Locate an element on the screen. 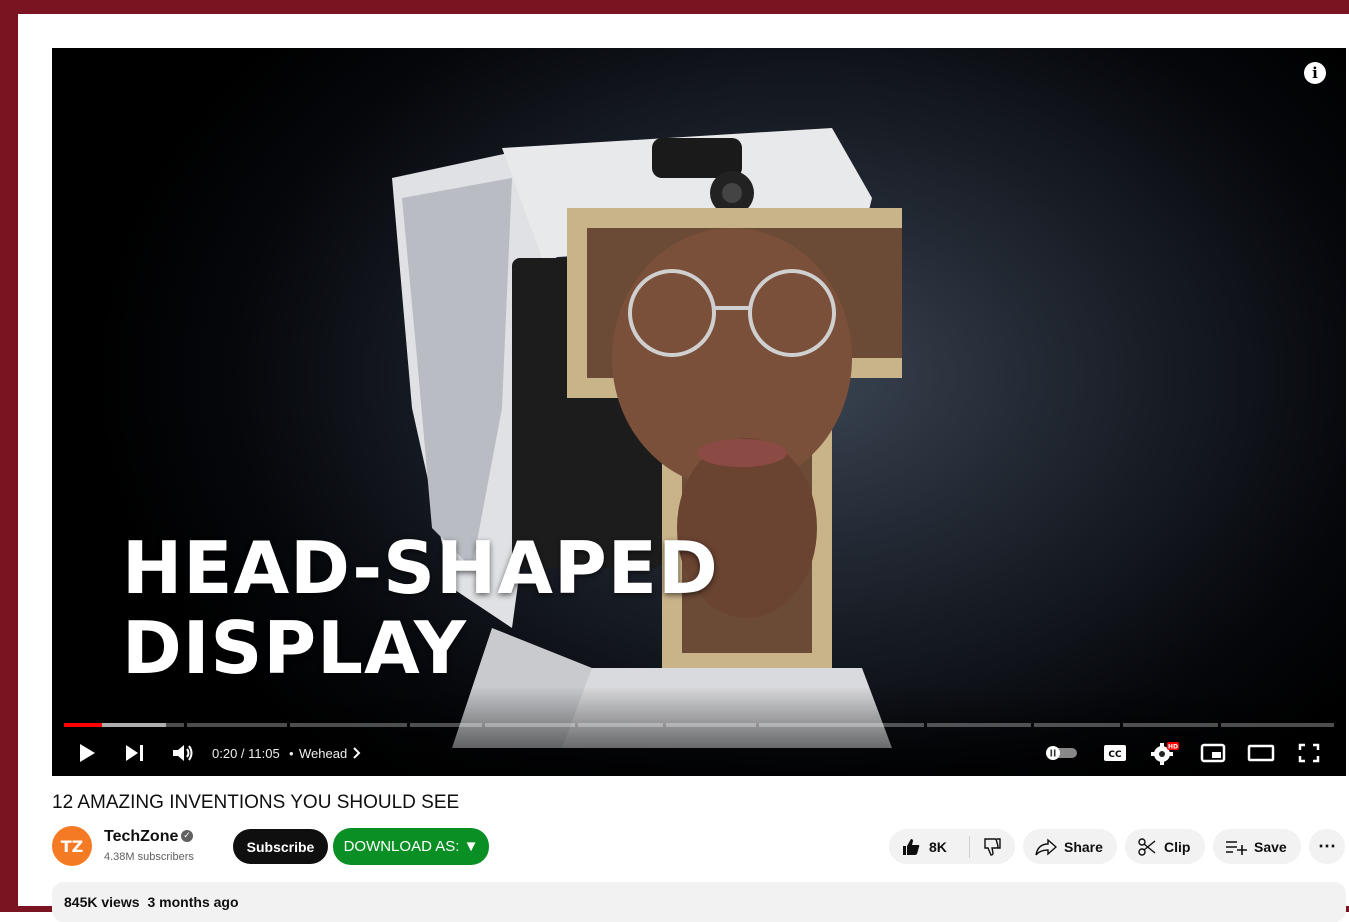  share-icon is located at coordinates (1046, 846).